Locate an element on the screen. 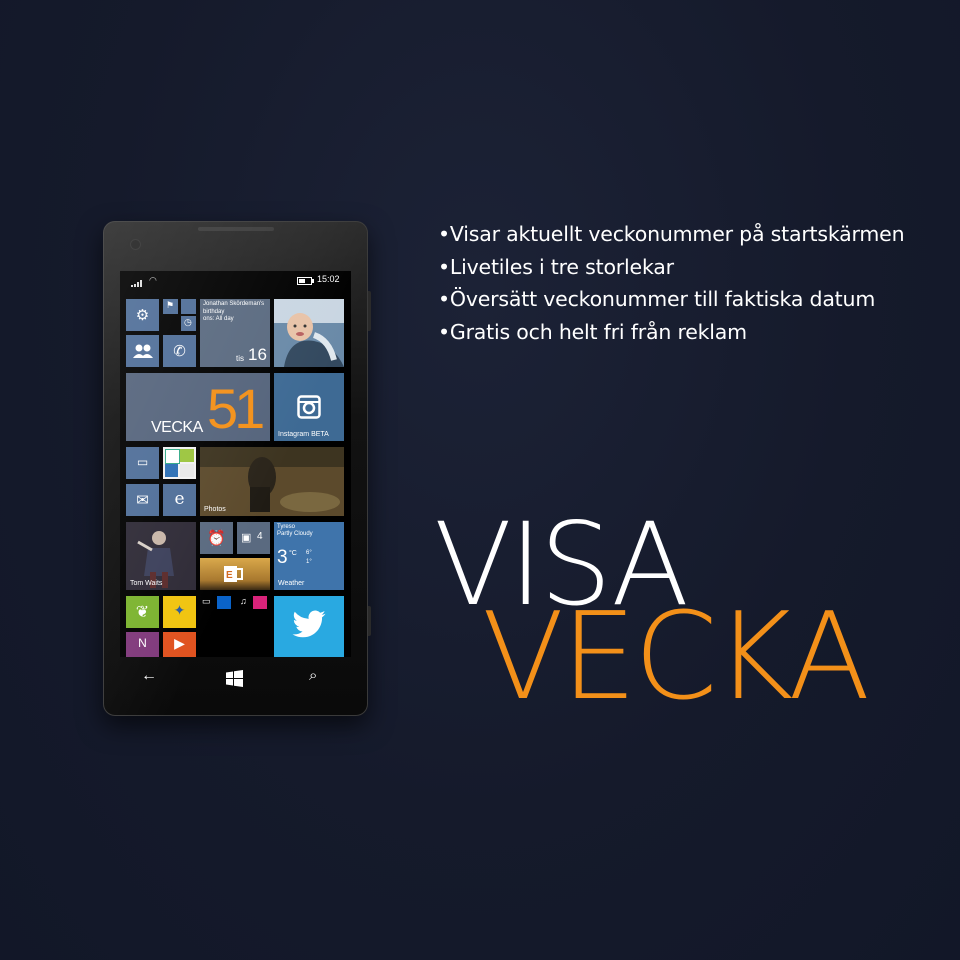 The width and height of the screenshot is (960, 960). svg-text: E is located at coordinates (229, 575).